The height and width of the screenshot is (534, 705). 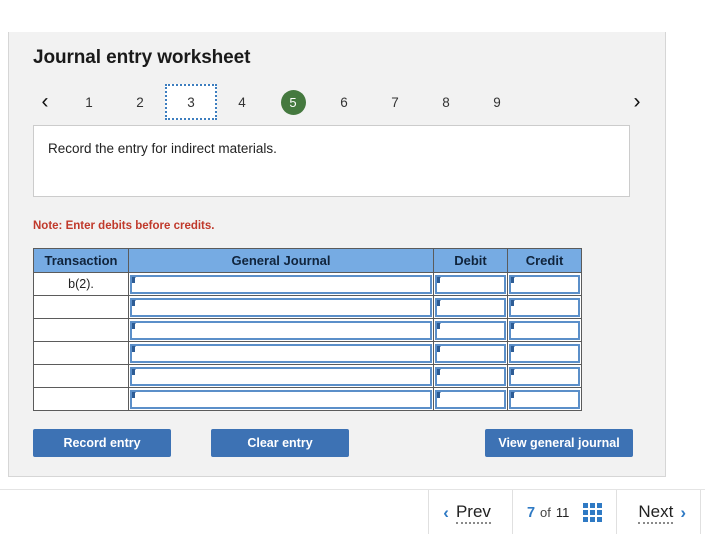 What do you see at coordinates (331, 161) in the screenshot?
I see `instruction-box: Record the entry for indirect materials.` at bounding box center [331, 161].